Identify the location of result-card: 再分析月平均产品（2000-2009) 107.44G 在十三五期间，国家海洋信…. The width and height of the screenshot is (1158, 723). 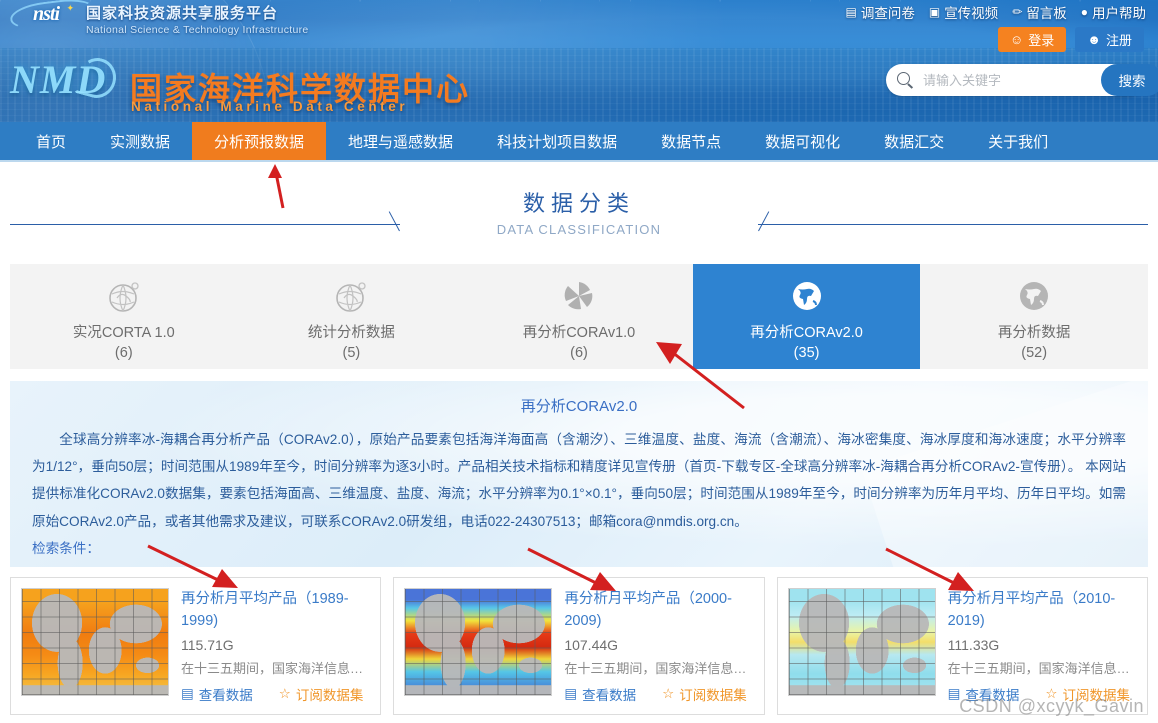
(579, 645).